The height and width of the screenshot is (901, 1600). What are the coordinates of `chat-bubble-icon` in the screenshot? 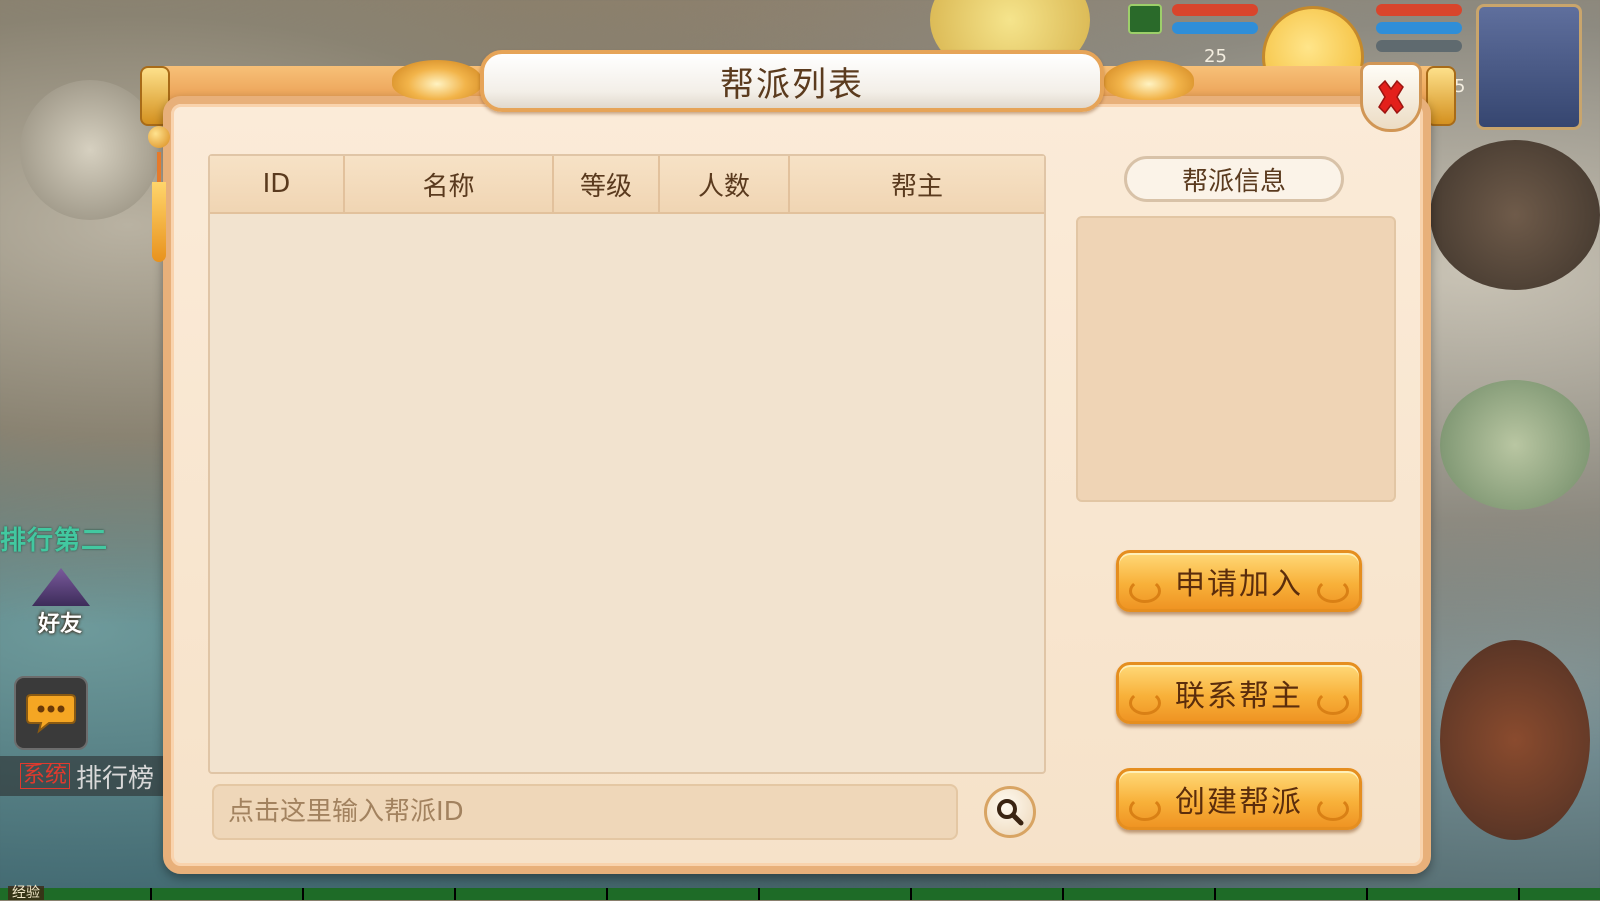 It's located at (51, 714).